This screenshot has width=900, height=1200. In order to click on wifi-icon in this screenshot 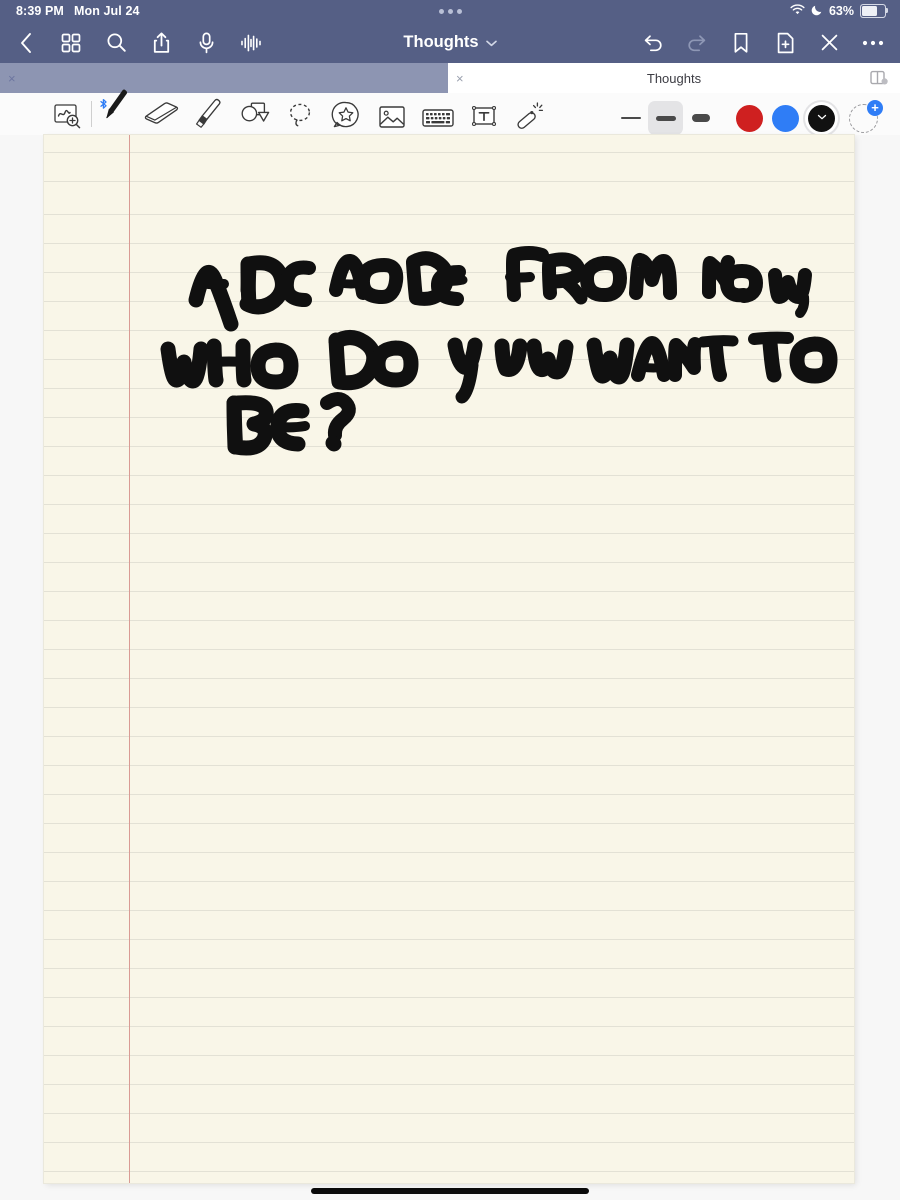, I will do `click(797, 11)`.